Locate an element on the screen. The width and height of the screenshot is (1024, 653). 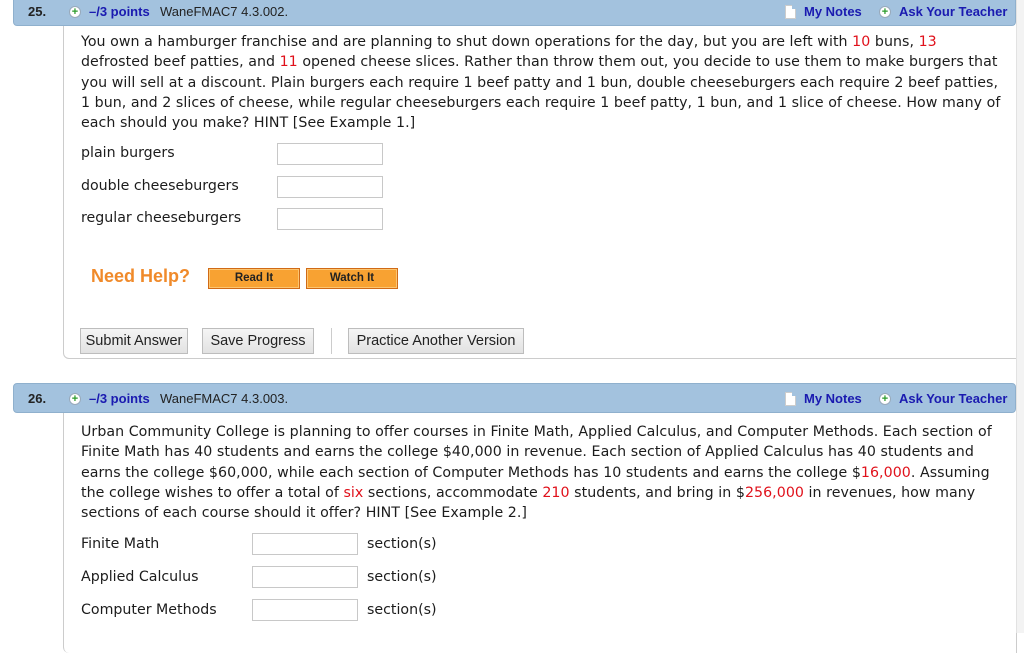
prompt-text: buns, is located at coordinates (894, 42).